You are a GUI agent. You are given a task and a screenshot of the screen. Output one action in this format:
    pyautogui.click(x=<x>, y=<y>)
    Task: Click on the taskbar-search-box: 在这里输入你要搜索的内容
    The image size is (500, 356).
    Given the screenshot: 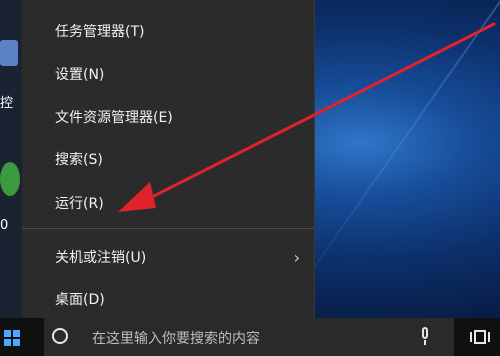 What is the action you would take?
    pyautogui.click(x=249, y=337)
    